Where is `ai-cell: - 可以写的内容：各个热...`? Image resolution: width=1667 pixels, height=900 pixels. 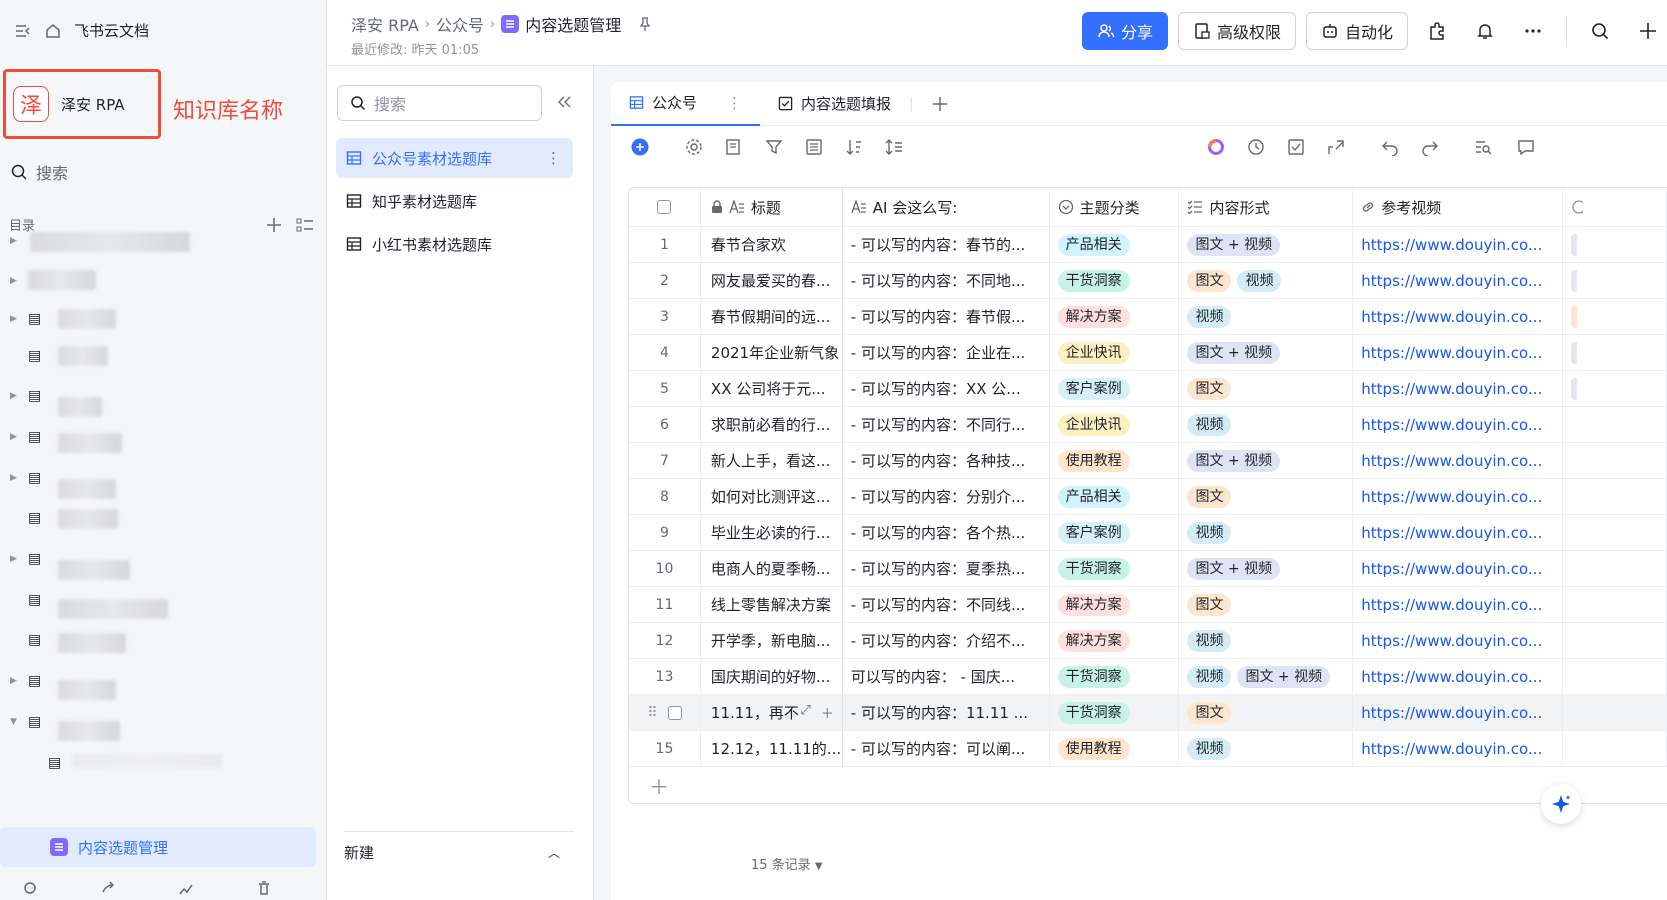 ai-cell: - 可以写的内容：各个热... is located at coordinates (946, 532).